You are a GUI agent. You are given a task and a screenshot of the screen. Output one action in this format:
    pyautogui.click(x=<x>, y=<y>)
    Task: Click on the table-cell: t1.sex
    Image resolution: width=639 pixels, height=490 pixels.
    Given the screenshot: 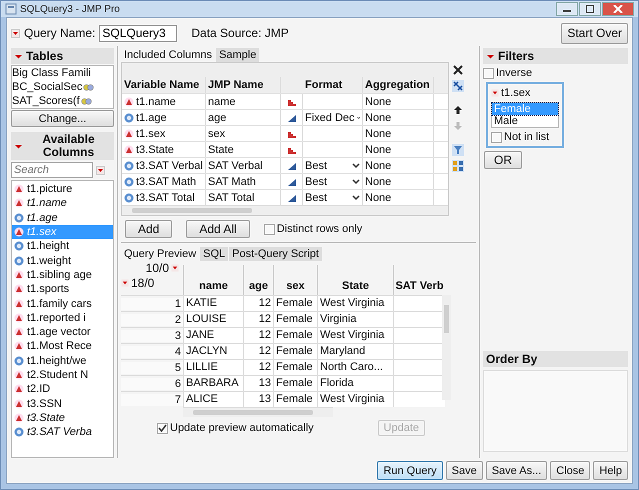 What is the action you would take?
    pyautogui.click(x=151, y=134)
    